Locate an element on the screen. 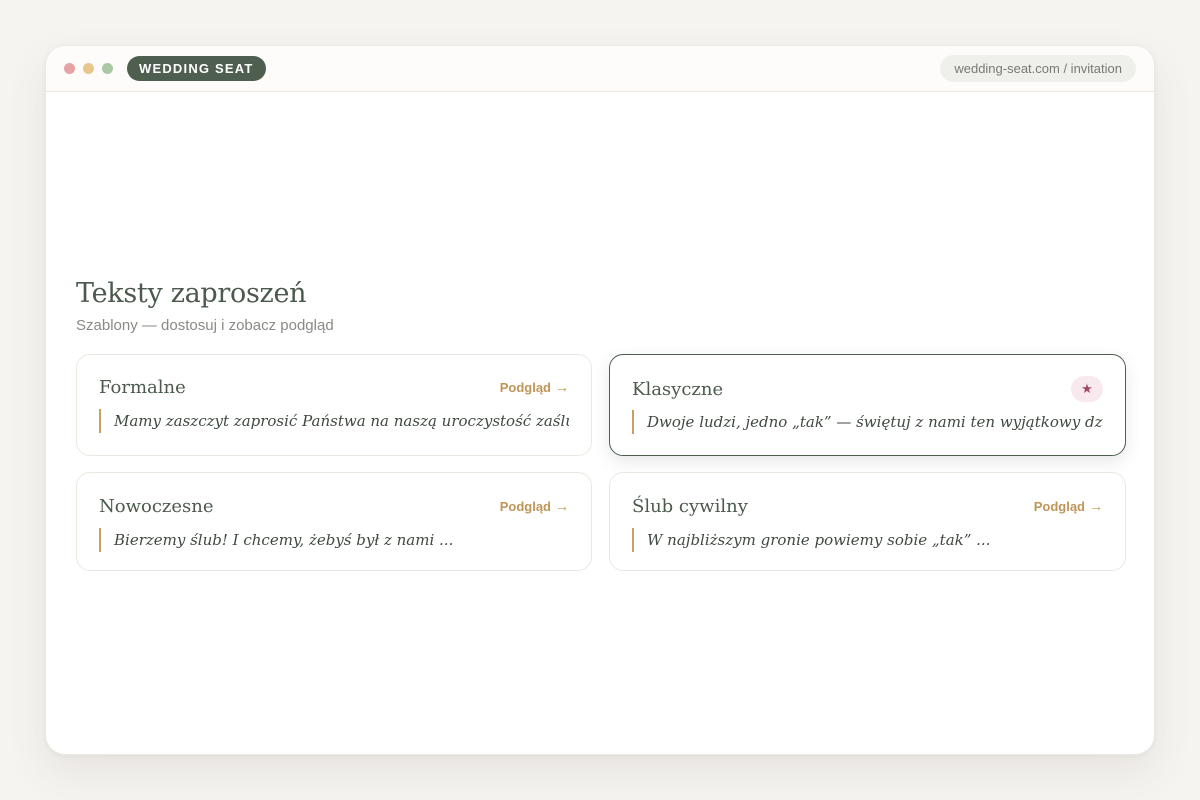  window-controls is located at coordinates (88, 68).